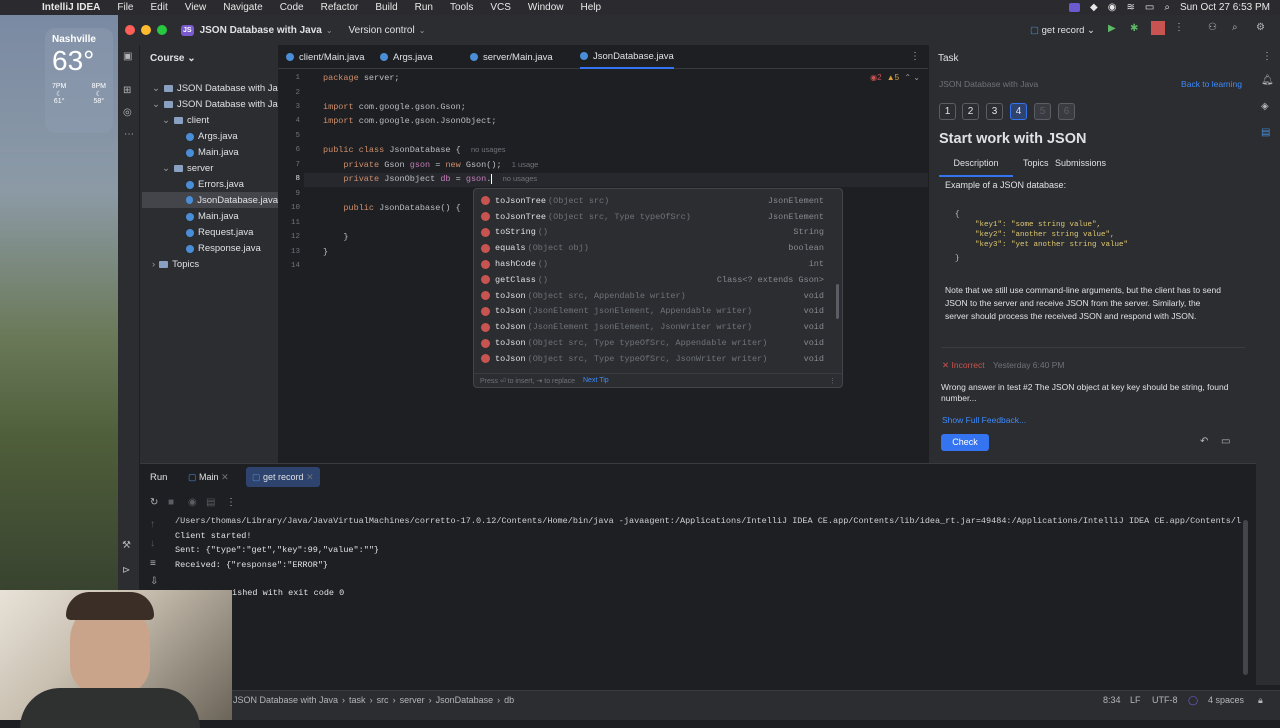  Describe the element at coordinates (130, 30) in the screenshot. I see `close-window-button` at that location.